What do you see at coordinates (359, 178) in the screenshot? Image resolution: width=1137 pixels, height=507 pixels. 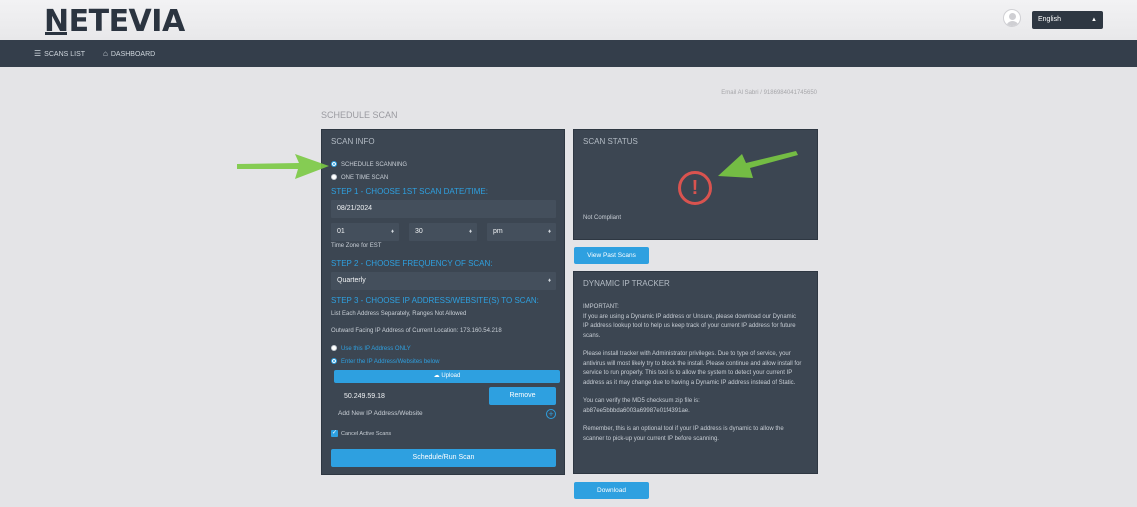 I see `radio-one-time-scan: ONE TIME SCAN` at bounding box center [359, 178].